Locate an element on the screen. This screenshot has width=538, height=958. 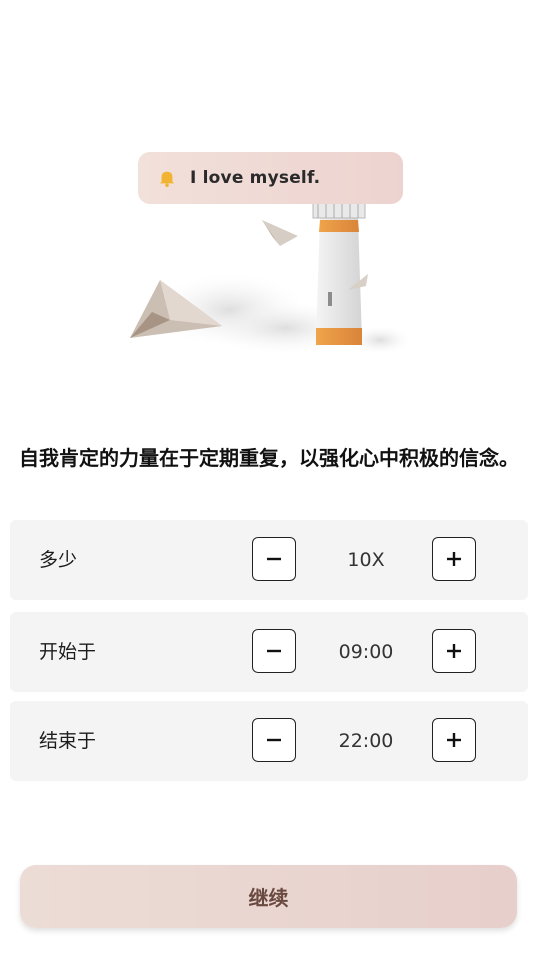
end-time-value: 22:00 is located at coordinates (366, 741).